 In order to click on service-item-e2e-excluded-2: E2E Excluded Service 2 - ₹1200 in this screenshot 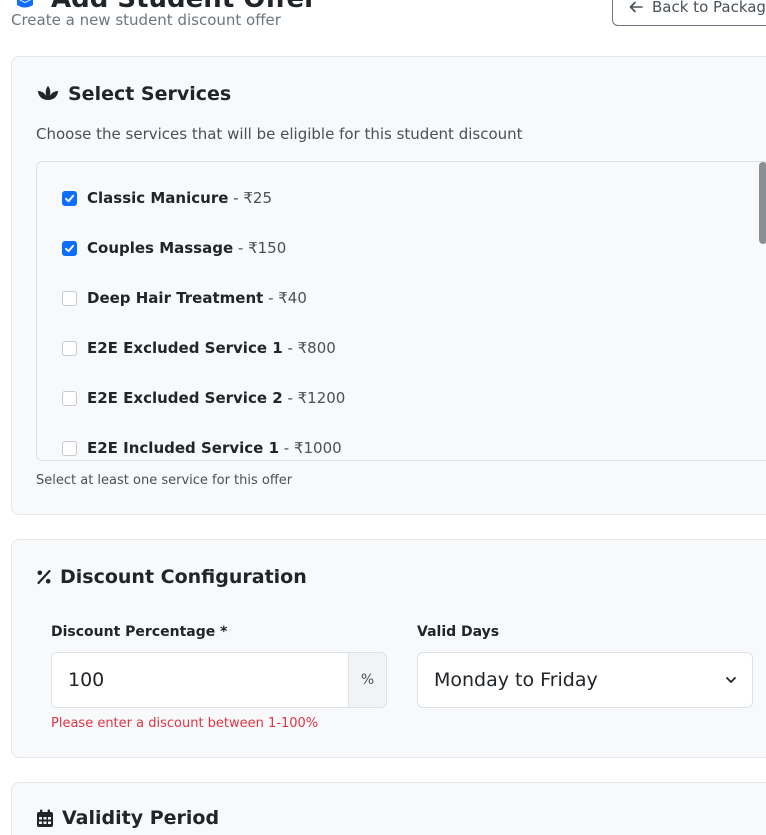, I will do `click(203, 398)`.